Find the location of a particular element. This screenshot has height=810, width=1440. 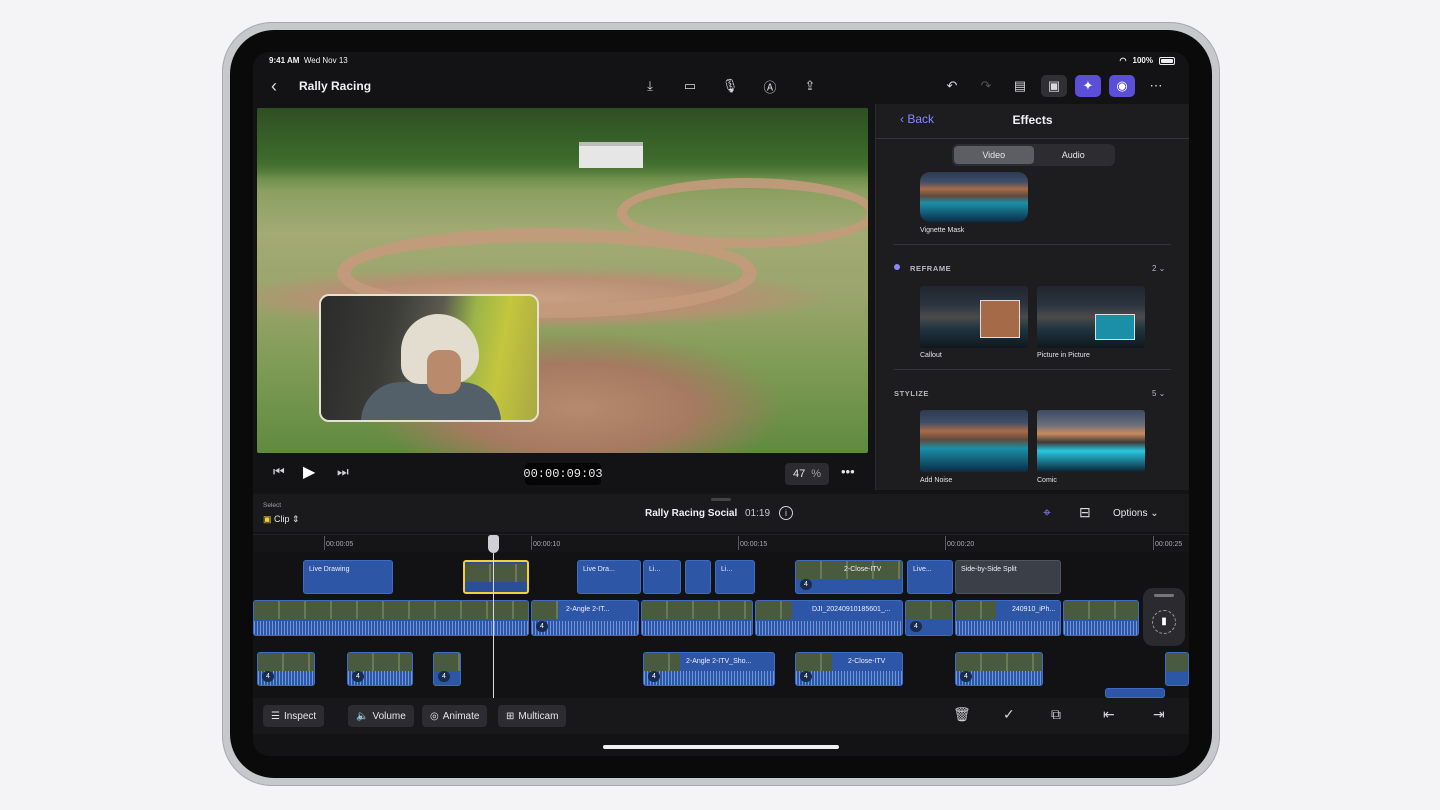

checkmark-icon: ✓ is located at coordinates (1009, 714).